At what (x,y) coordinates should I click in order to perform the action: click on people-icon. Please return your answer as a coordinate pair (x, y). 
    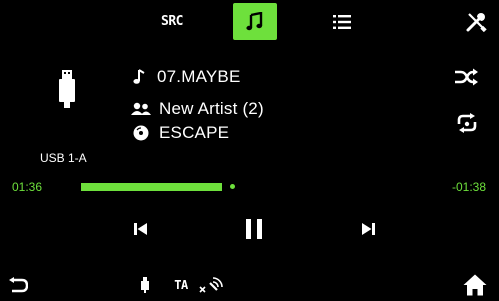
    Looking at the image, I should click on (141, 108).